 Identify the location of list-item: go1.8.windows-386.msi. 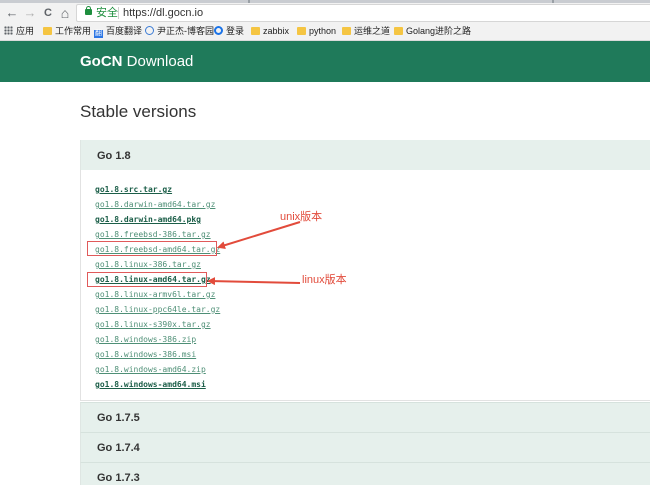
(157, 354).